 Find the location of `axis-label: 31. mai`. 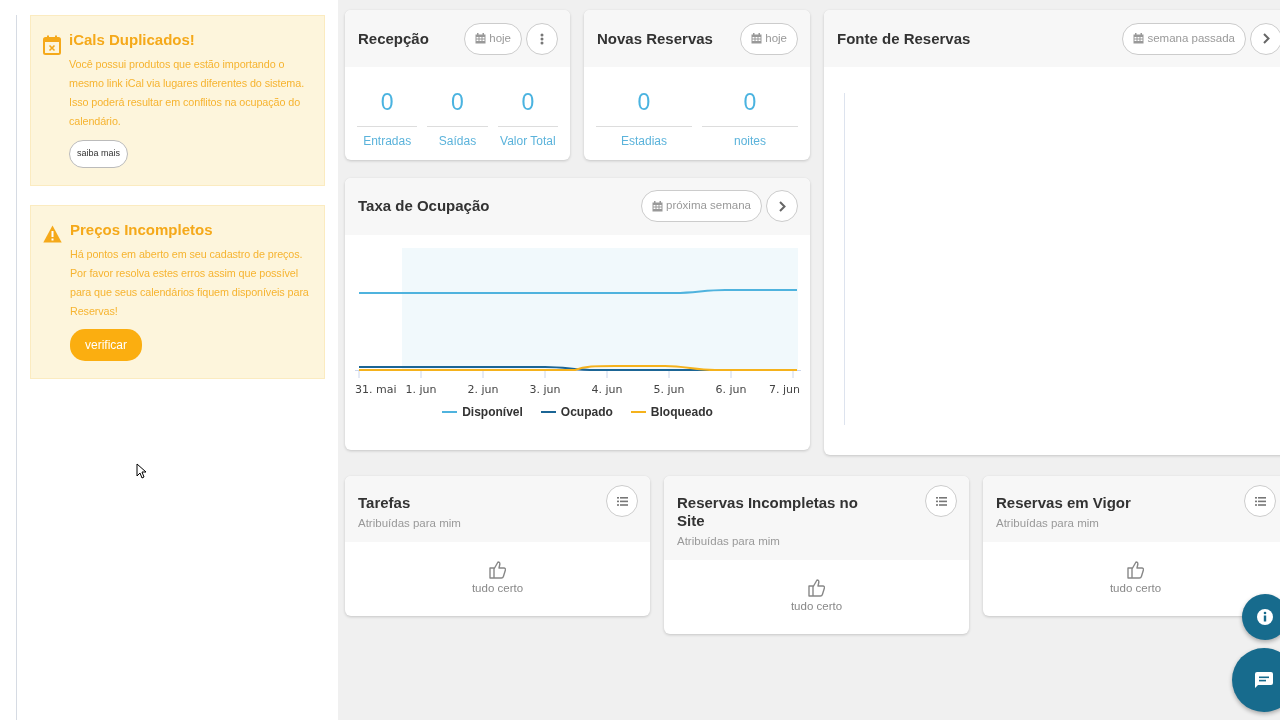

axis-label: 31. mai is located at coordinates (376, 389).